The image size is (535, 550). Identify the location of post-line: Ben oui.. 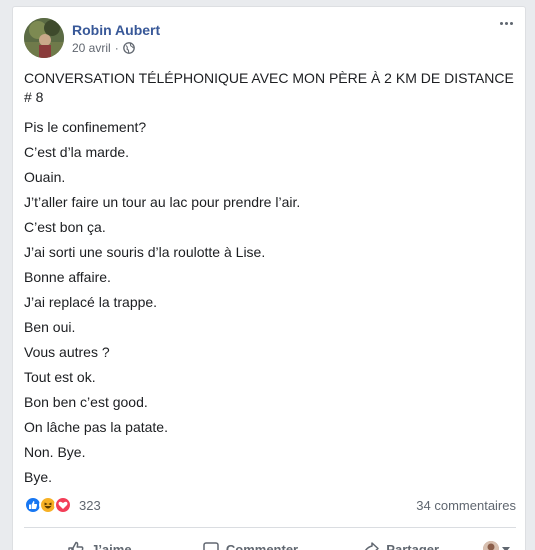
(50, 327).